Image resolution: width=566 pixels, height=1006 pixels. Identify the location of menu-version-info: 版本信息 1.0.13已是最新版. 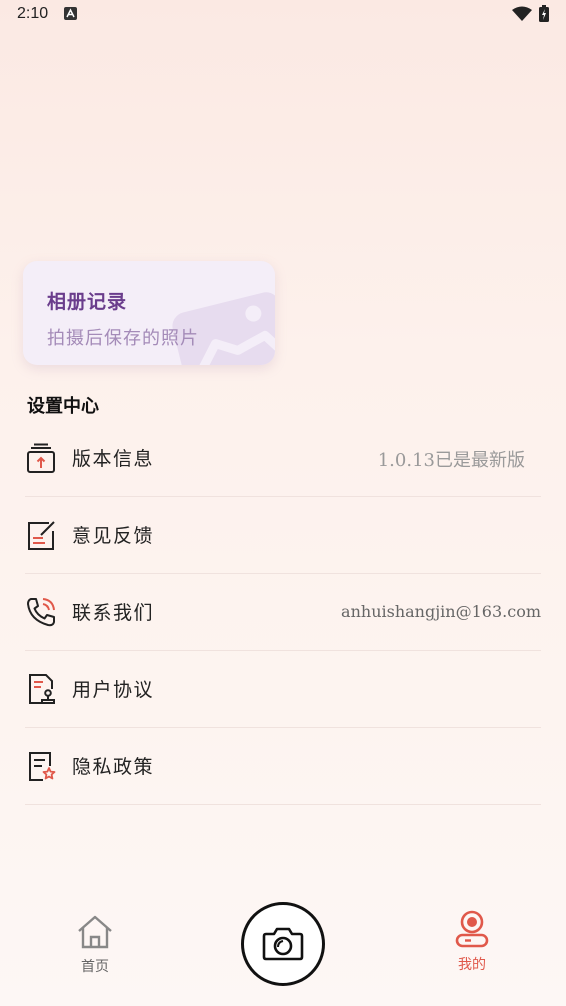
(283, 458).